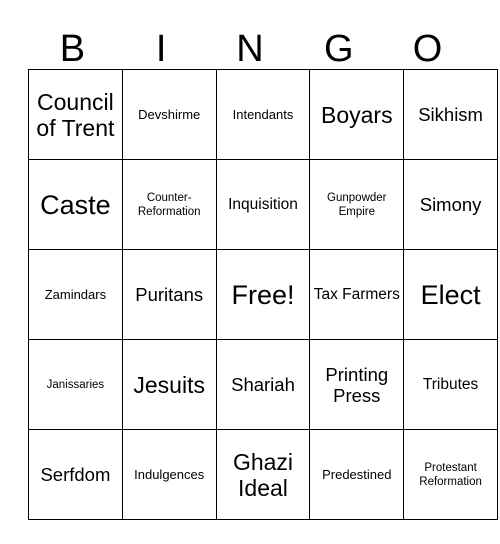 The height and width of the screenshot is (544, 500). I want to click on bingo-cell-o3: Elect, so click(450, 294).